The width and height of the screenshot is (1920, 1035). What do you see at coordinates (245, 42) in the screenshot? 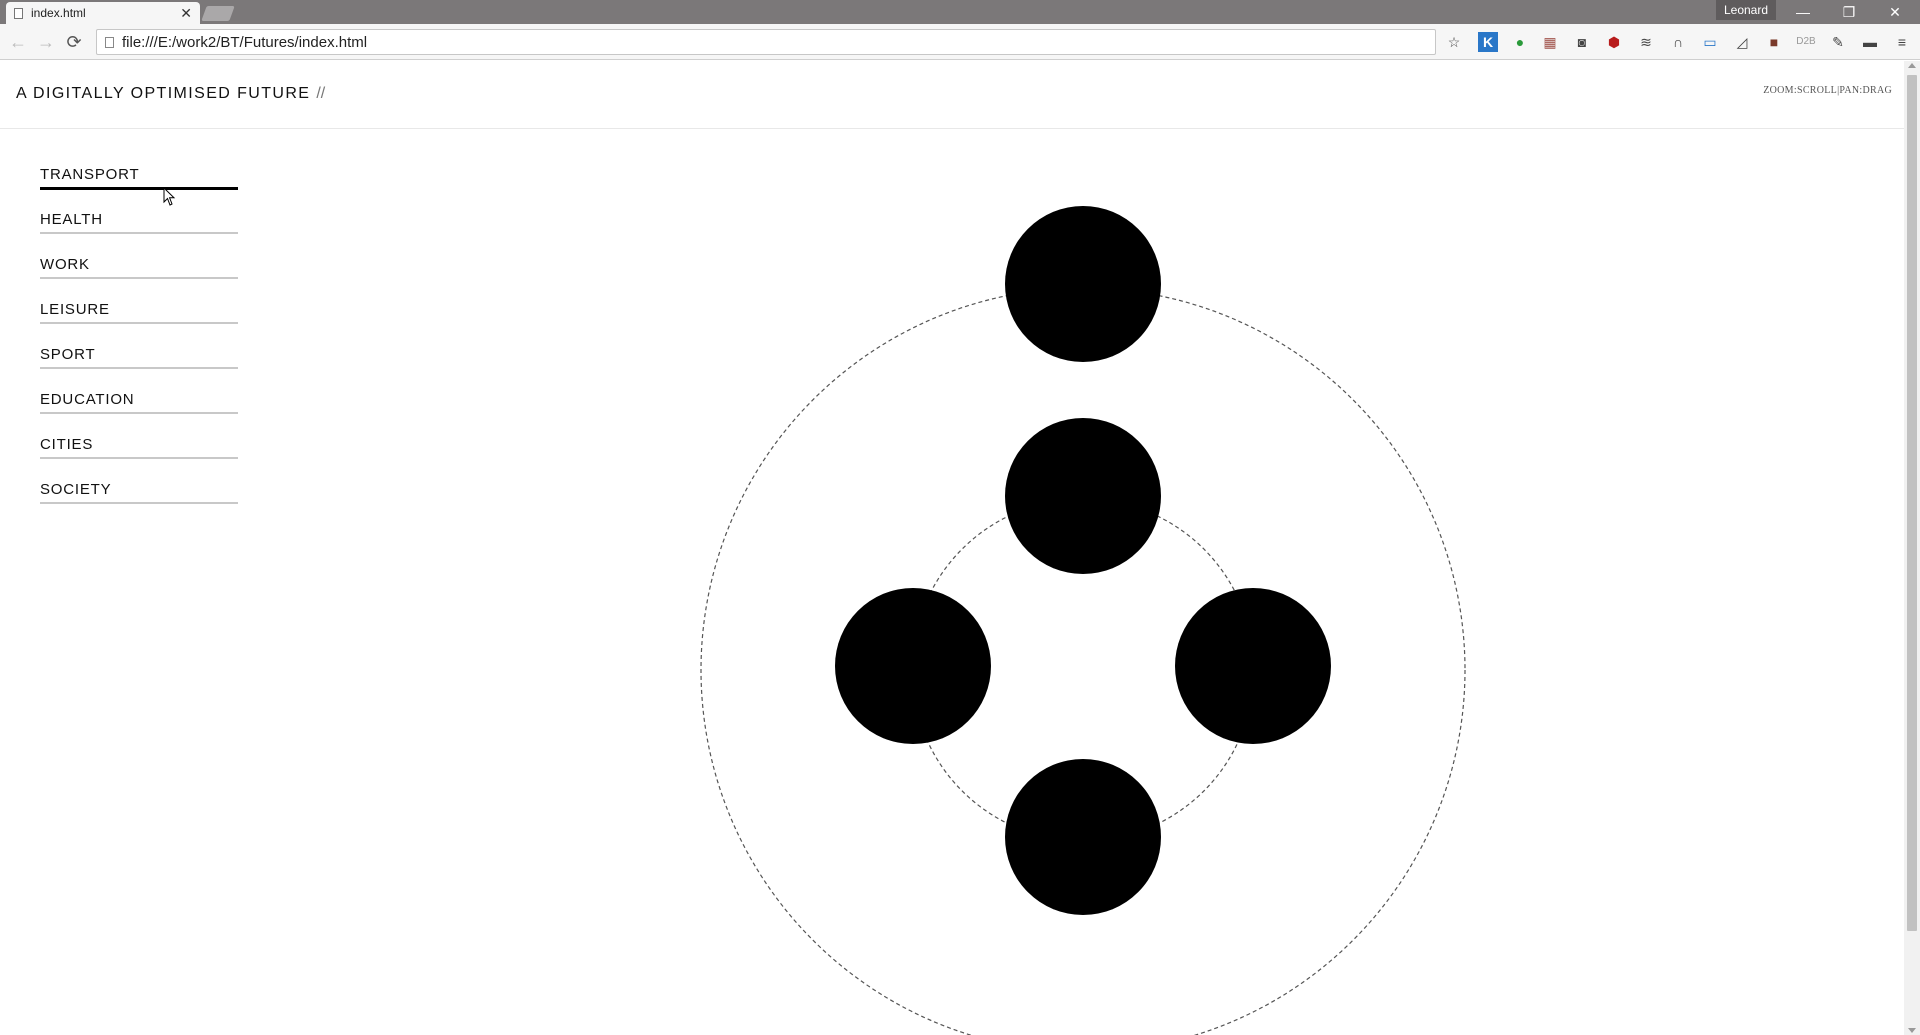
I see `url-text: file:///E:/work2/BT/Futures/index.html` at bounding box center [245, 42].